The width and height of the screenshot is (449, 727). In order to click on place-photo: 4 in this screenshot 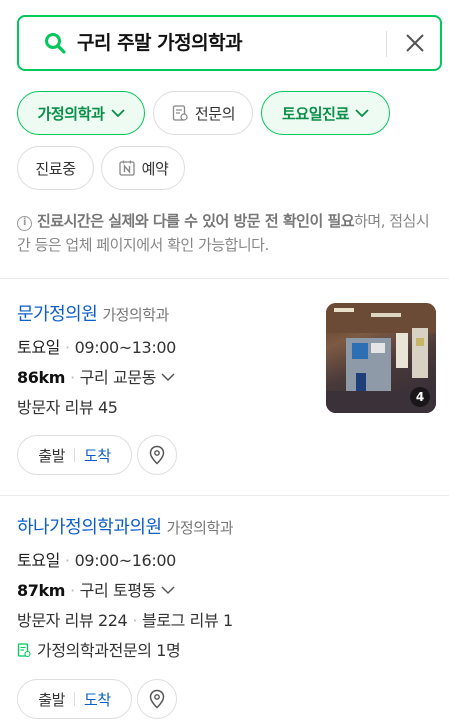, I will do `click(381, 358)`.